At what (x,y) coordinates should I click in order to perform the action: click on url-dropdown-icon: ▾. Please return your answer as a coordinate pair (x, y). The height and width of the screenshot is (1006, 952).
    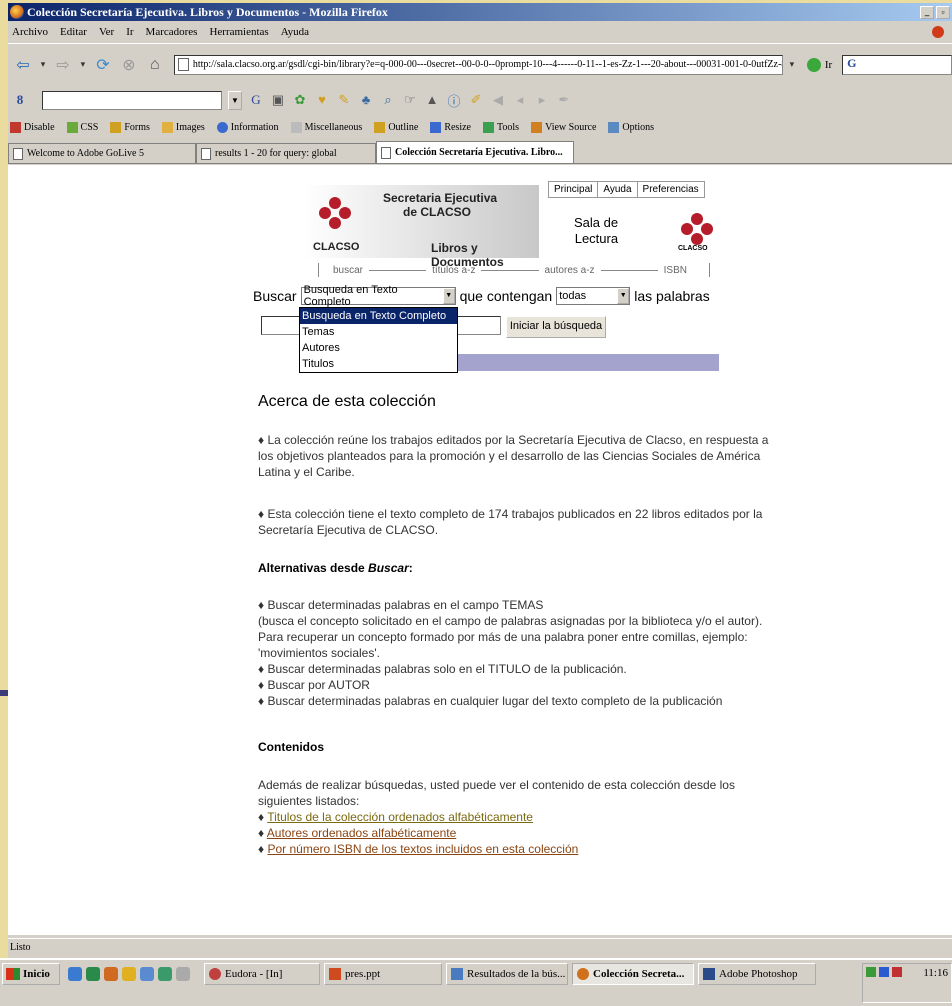
    Looking at the image, I should click on (792, 65).